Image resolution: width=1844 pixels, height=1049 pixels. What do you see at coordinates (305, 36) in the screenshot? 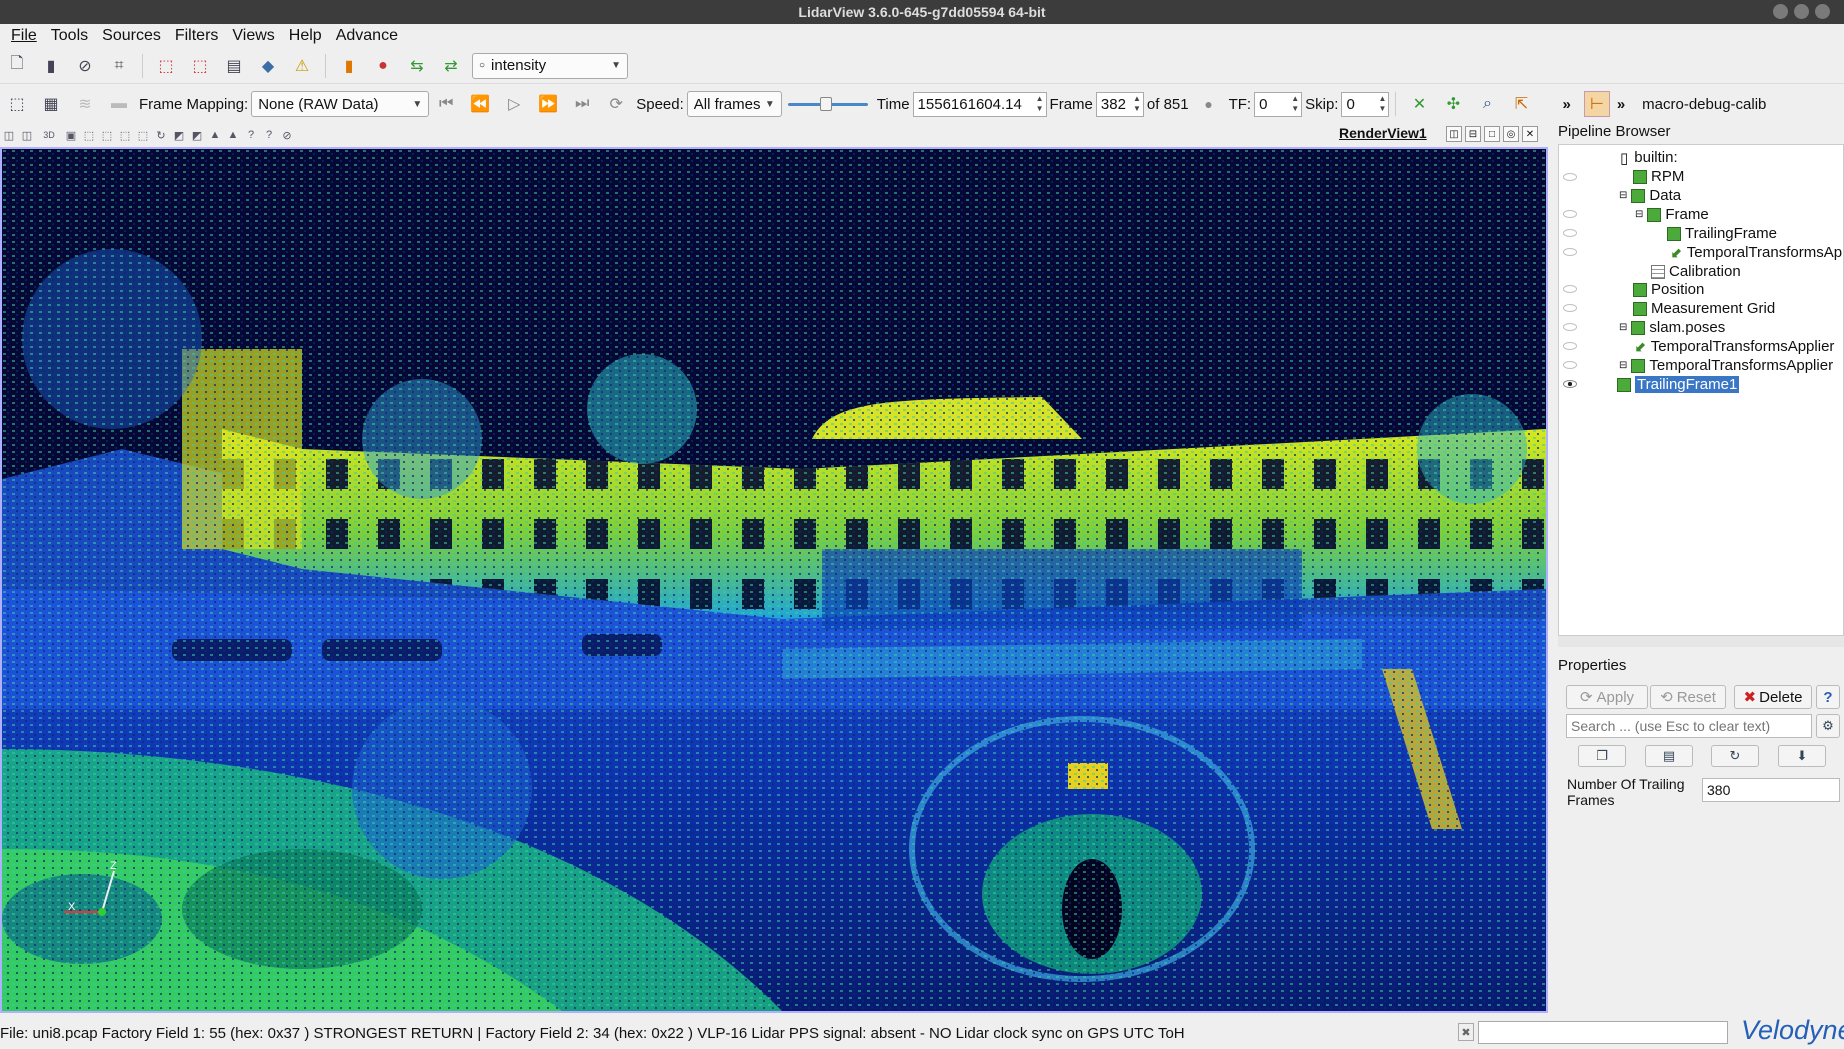
I see `menu-help: Help` at bounding box center [305, 36].